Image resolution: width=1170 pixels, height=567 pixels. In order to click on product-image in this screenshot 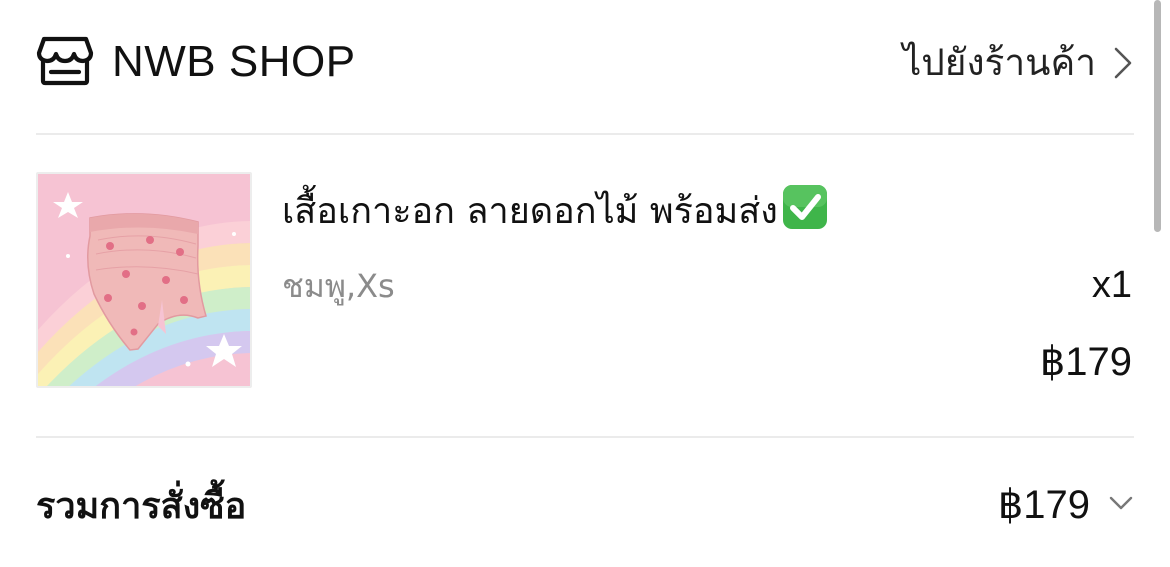, I will do `click(144, 280)`.